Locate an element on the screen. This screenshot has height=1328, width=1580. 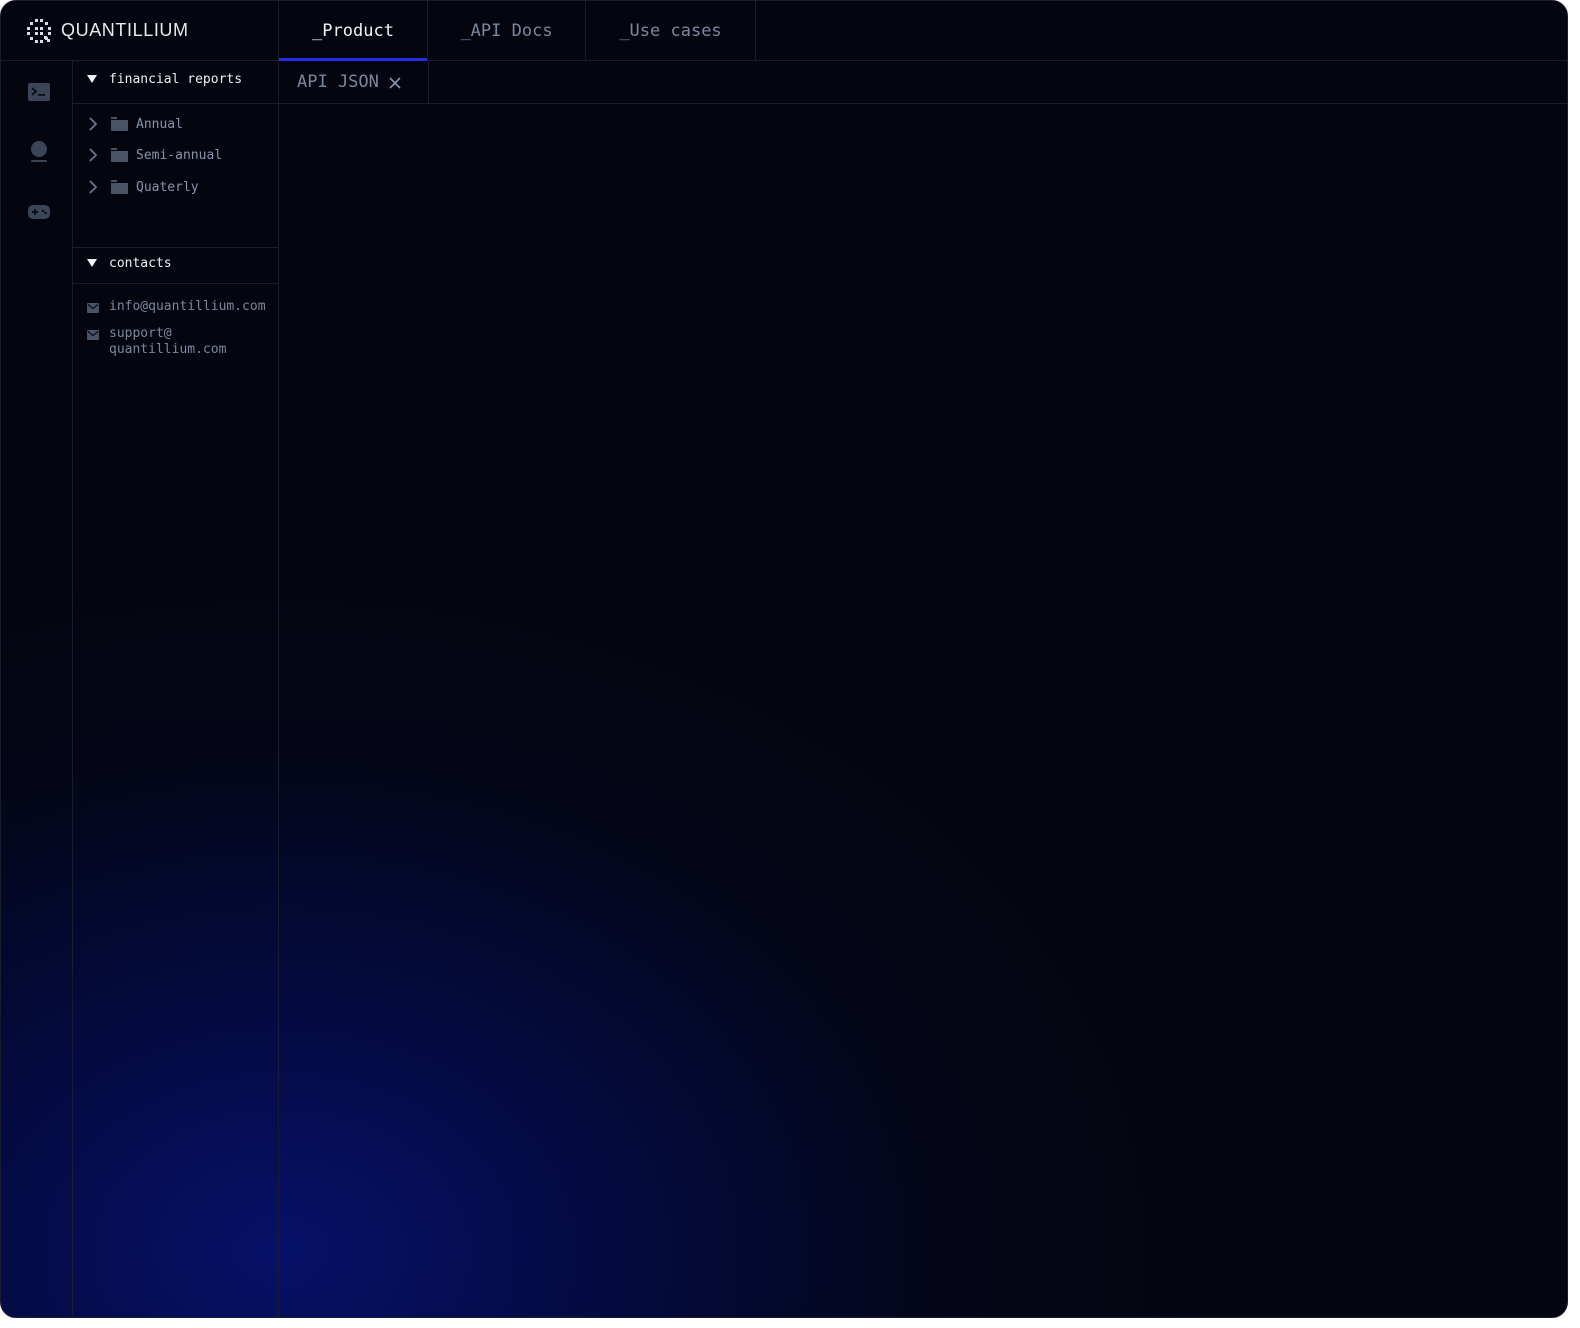
nav-tab-use-cases: _Use cases is located at coordinates (671, 30).